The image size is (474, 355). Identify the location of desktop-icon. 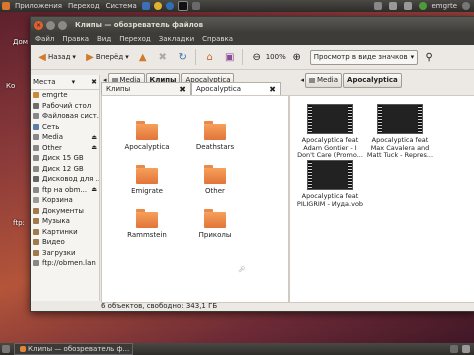
(36, 105).